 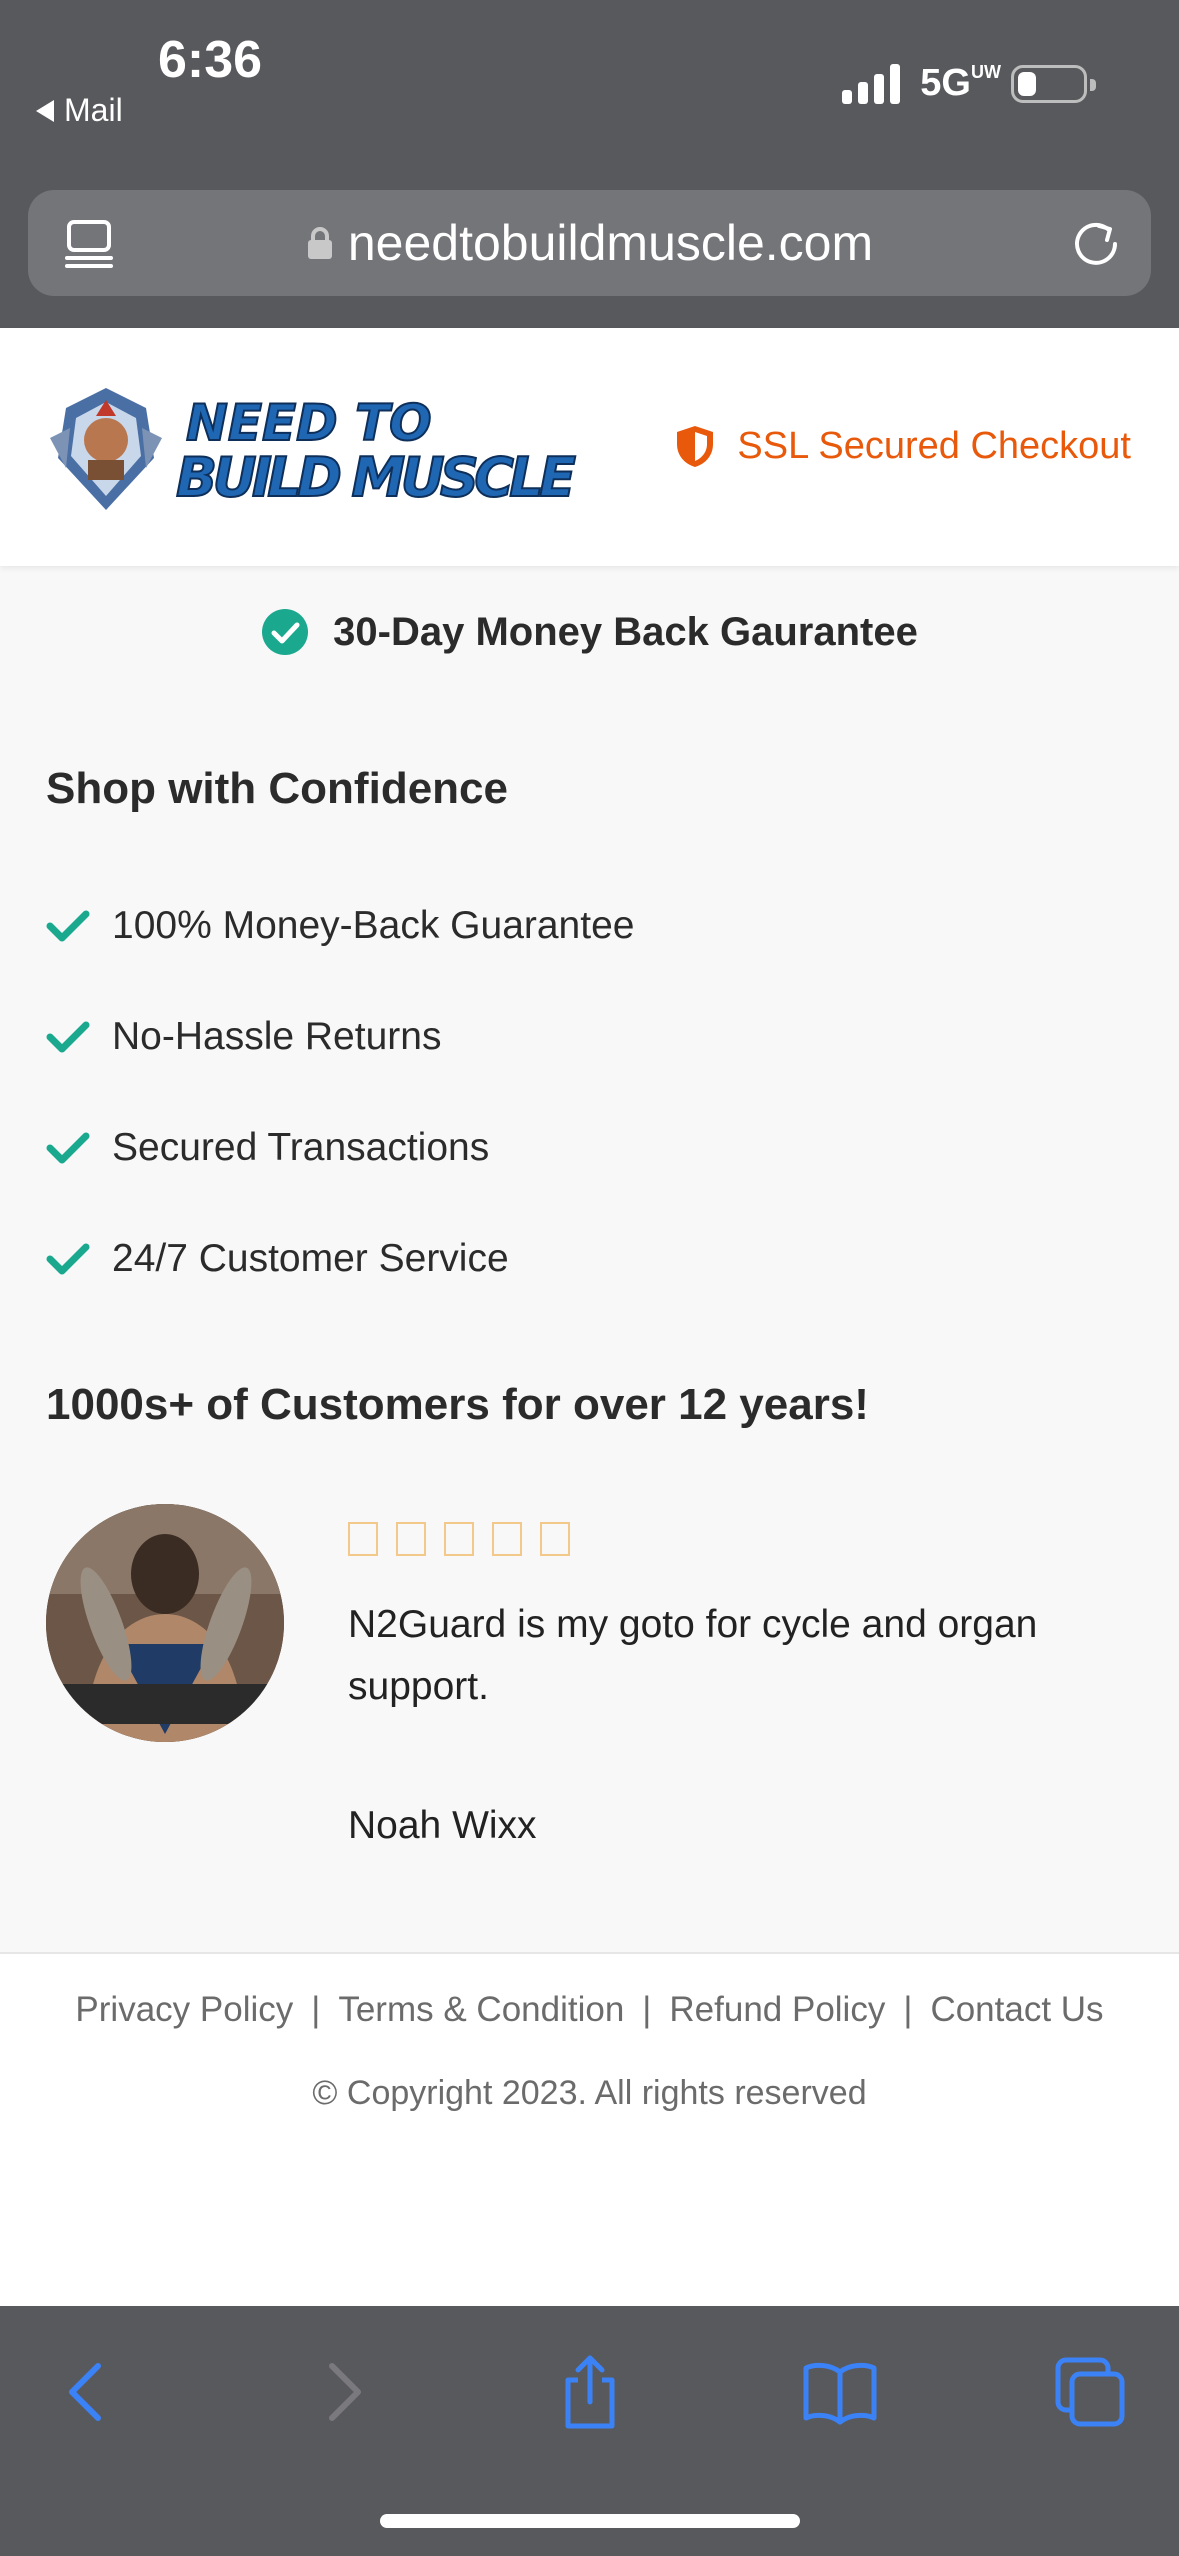 What do you see at coordinates (373, 925) in the screenshot?
I see `list-item-label: 100% Money-Back Guarantee` at bounding box center [373, 925].